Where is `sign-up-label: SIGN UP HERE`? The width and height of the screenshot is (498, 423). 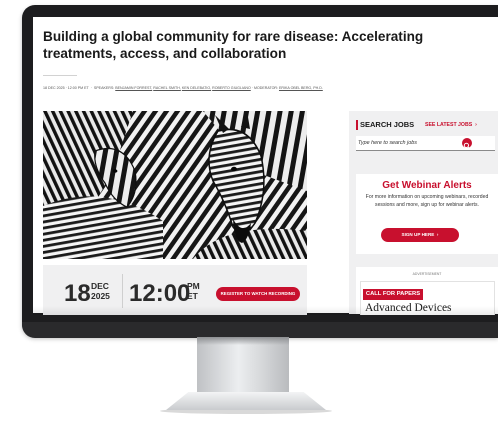
sign-up-label: SIGN UP HERE is located at coordinates (418, 234).